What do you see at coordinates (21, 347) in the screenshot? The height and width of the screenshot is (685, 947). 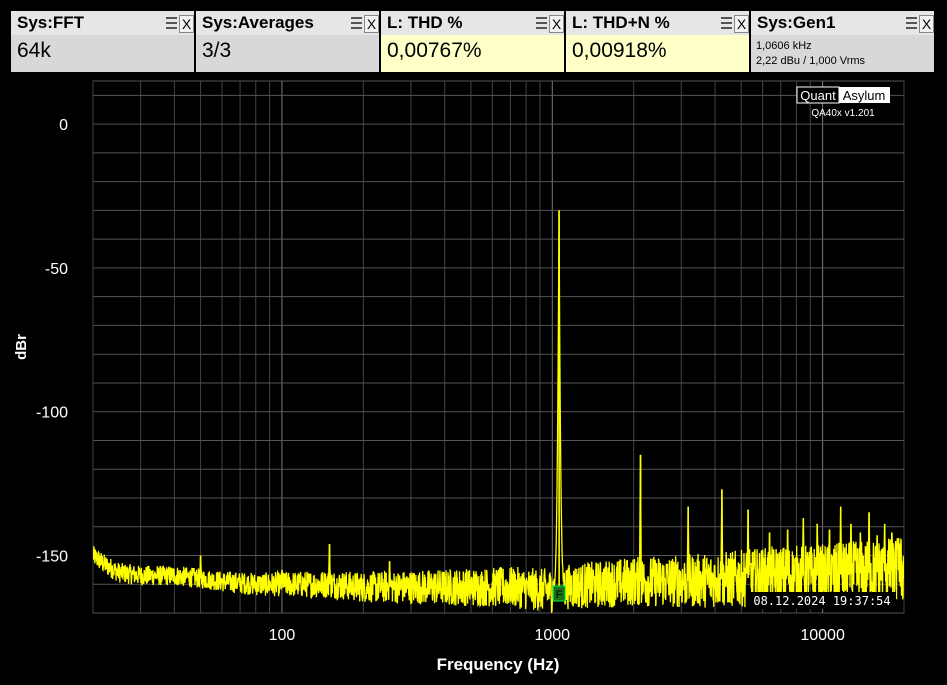 I see `y-axis-label: dBr` at bounding box center [21, 347].